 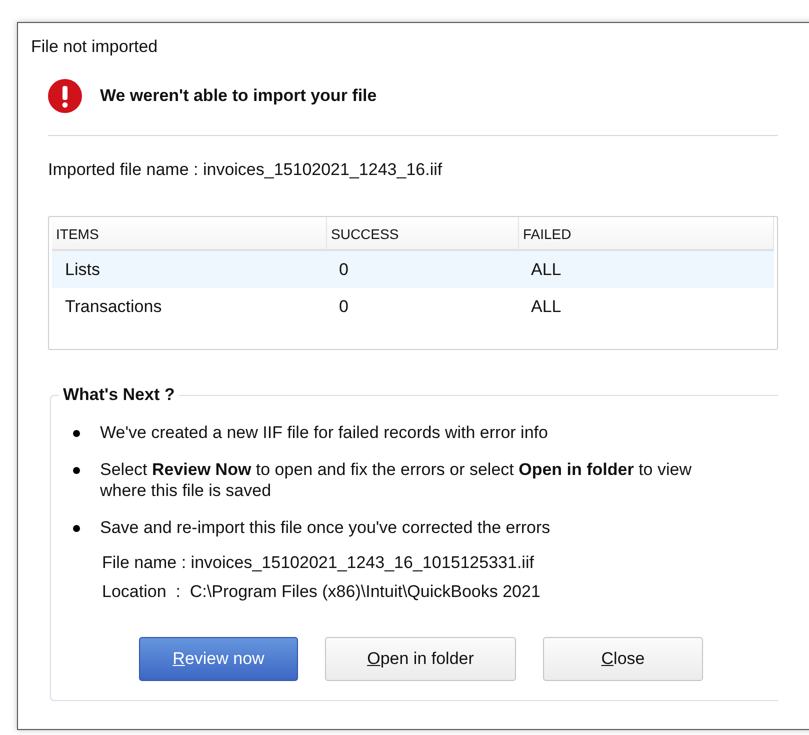 I want to click on bullet-text: We've created a new IIF file for failed records with error info, so click(x=324, y=432).